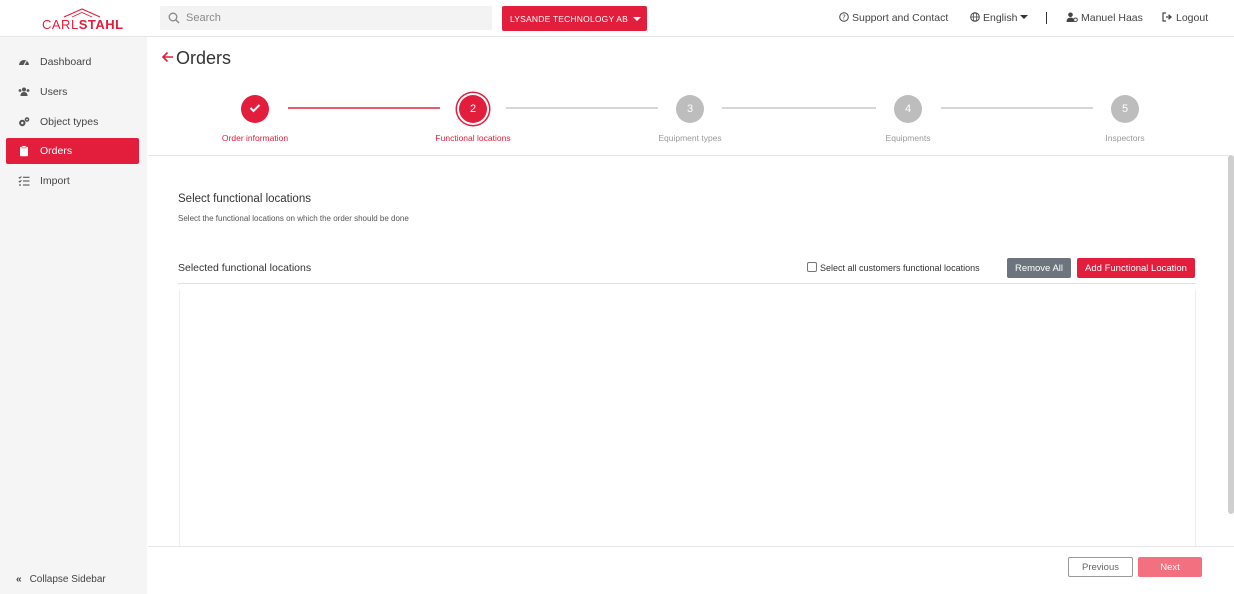 The image size is (1234, 594). I want to click on sidebar-item-label: Import, so click(55, 181).